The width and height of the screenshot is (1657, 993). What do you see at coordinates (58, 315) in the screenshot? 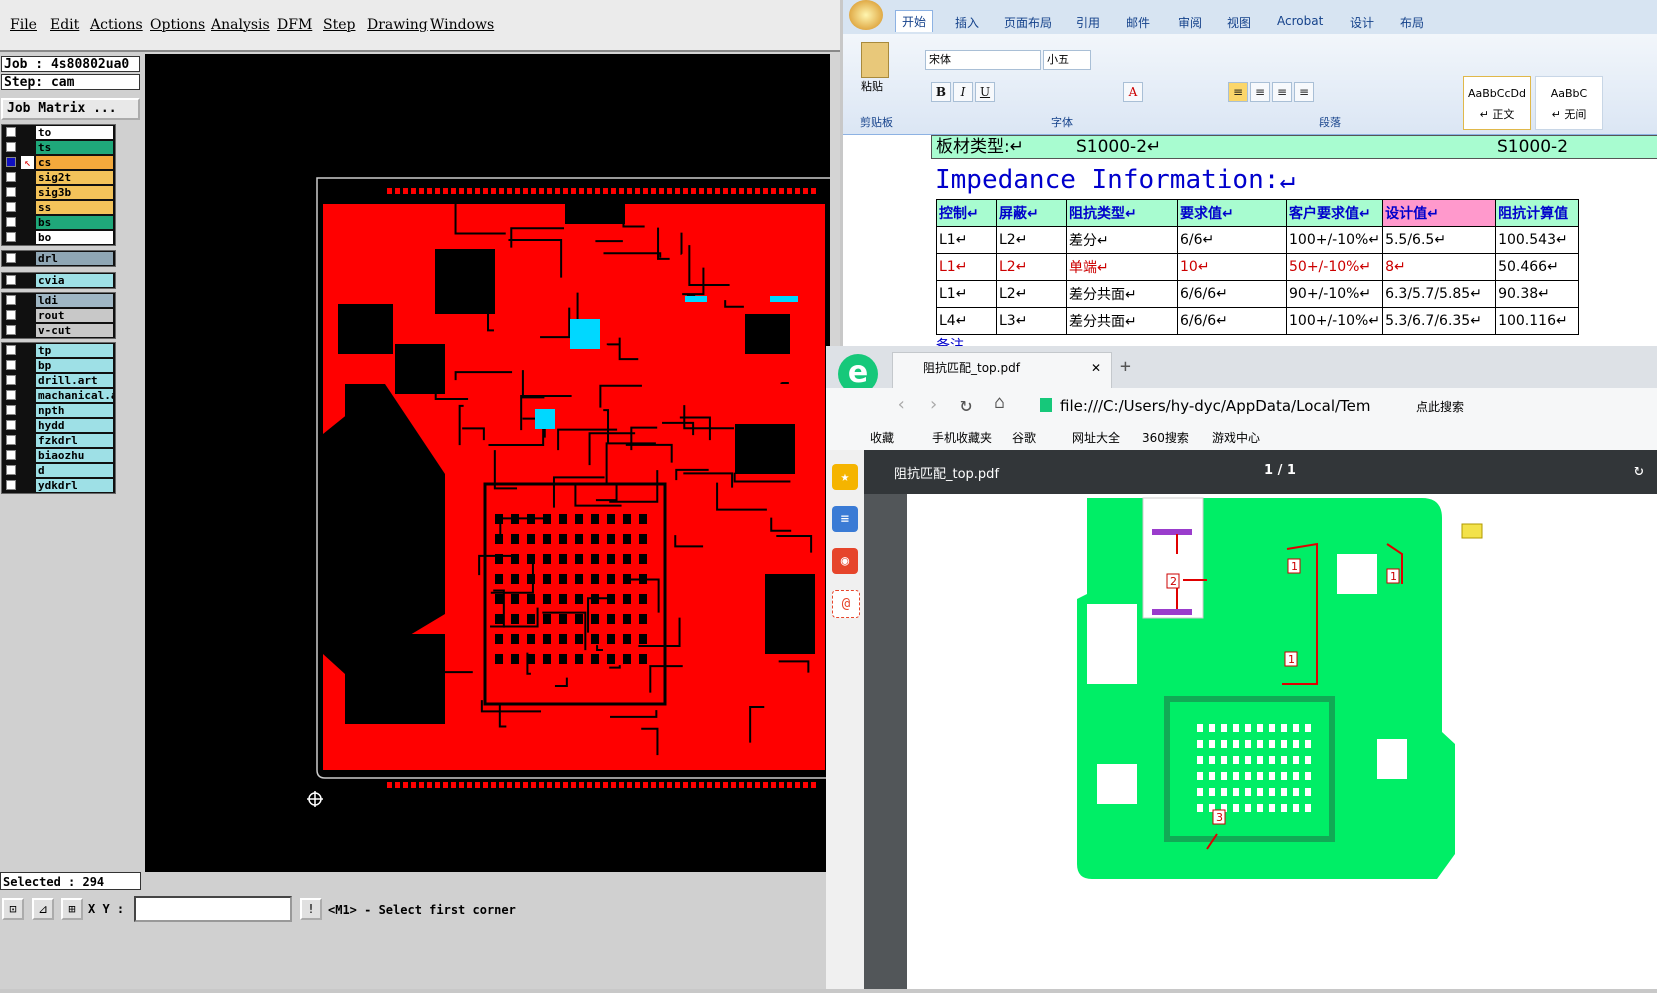
I see `layer-row: rout` at bounding box center [58, 315].